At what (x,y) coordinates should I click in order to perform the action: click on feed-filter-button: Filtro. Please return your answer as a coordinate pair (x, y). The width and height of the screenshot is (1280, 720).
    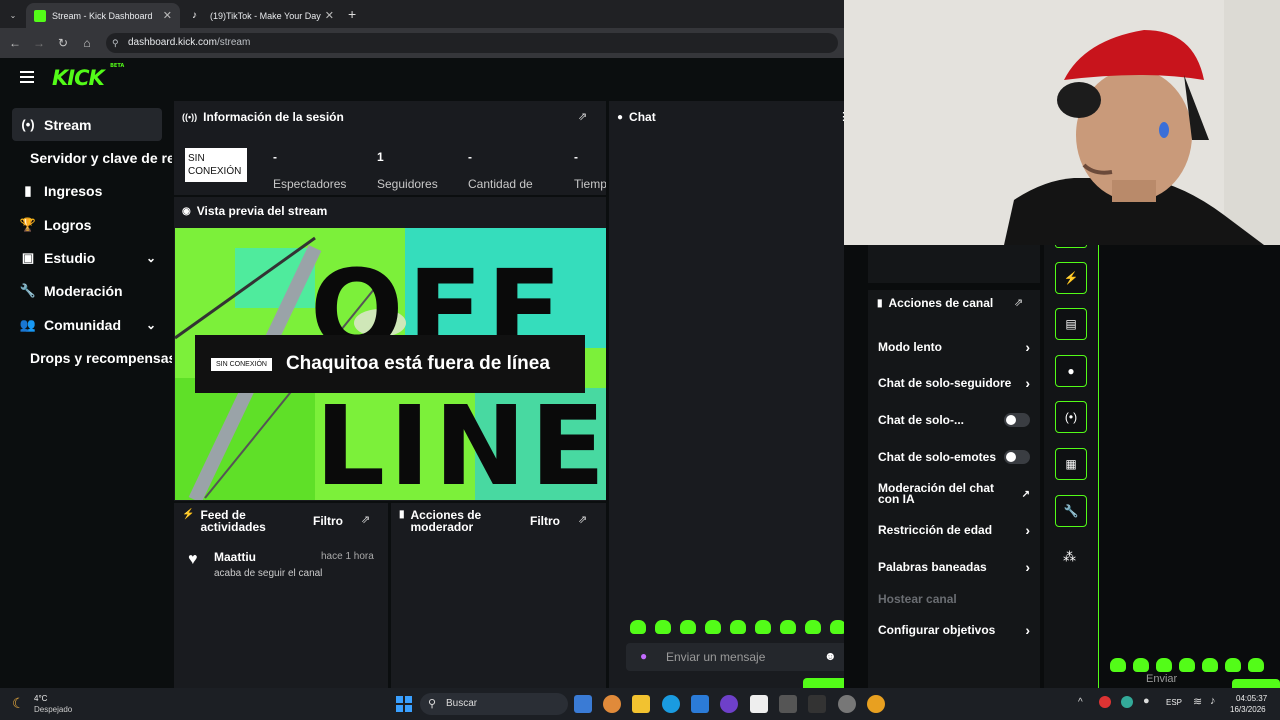
    Looking at the image, I should click on (328, 521).